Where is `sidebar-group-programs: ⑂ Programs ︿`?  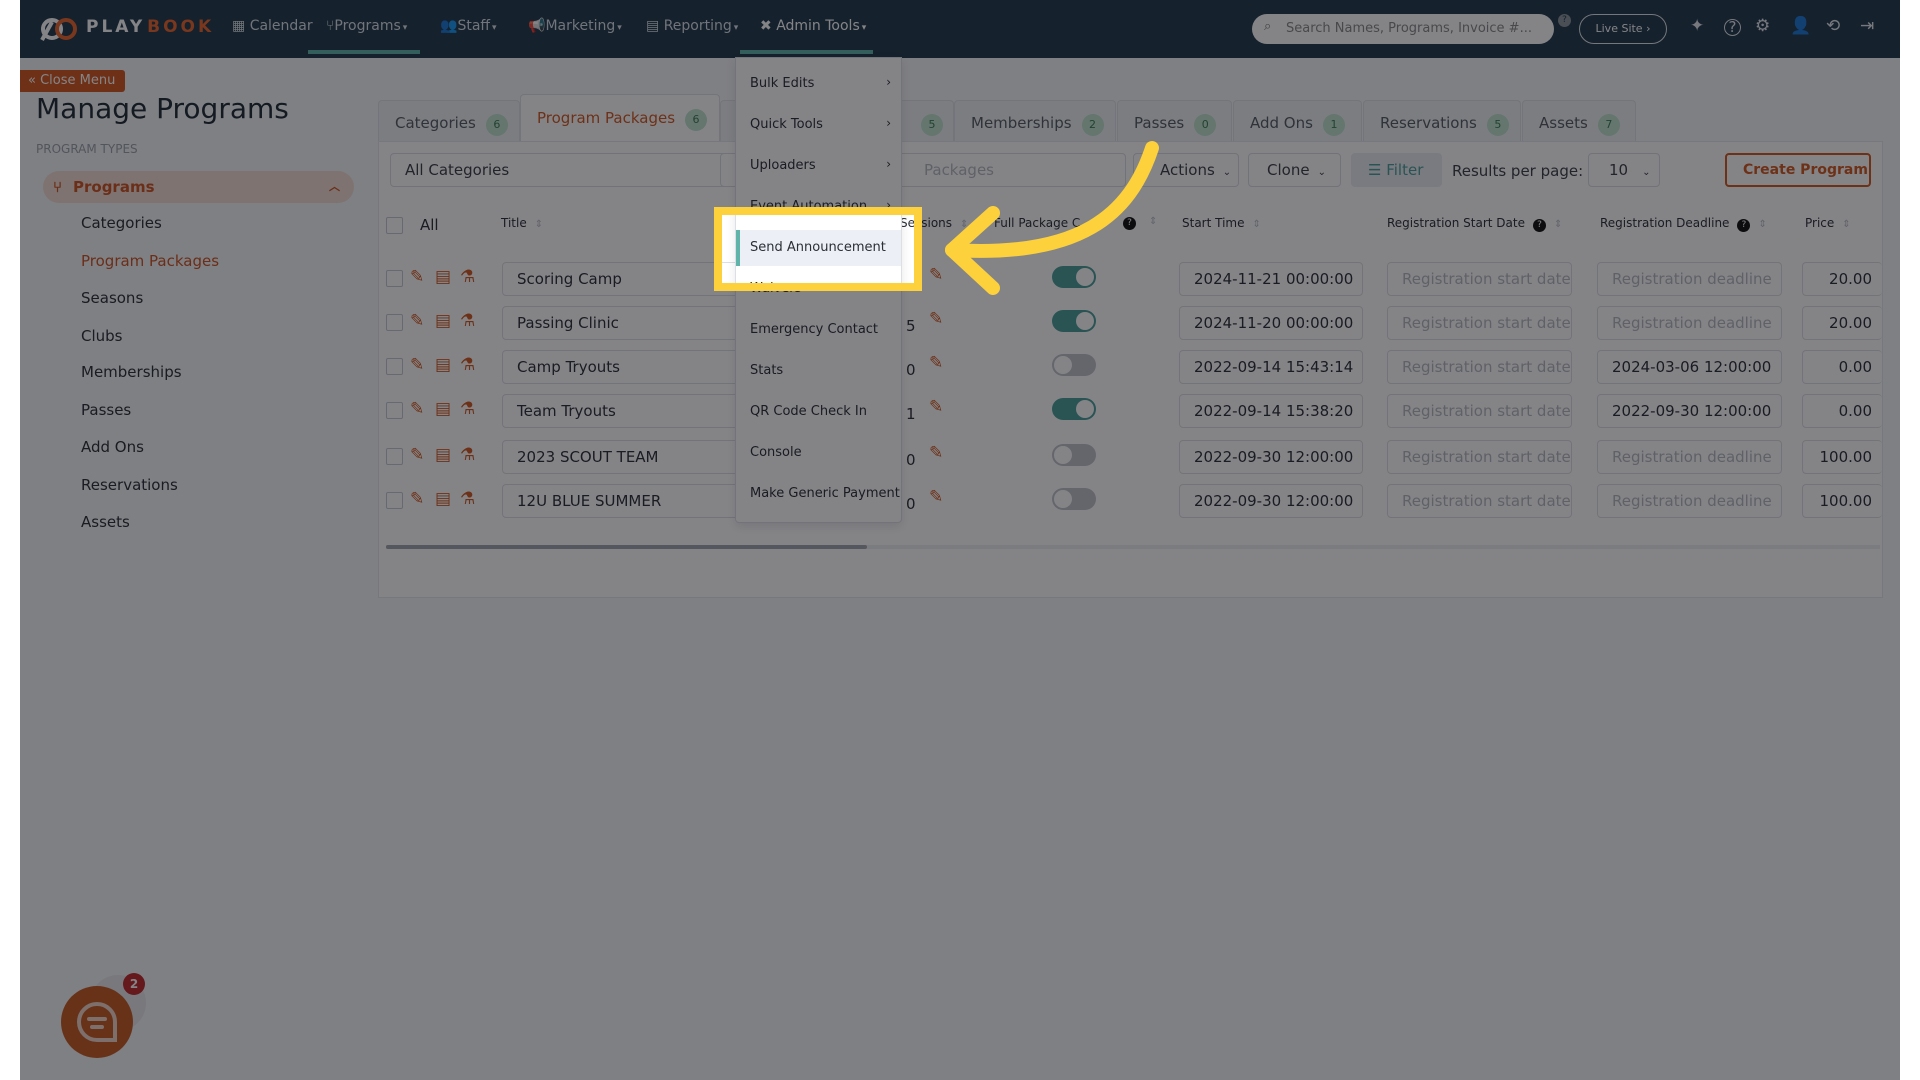
sidebar-group-programs: ⑂ Programs ︿ is located at coordinates (198, 187).